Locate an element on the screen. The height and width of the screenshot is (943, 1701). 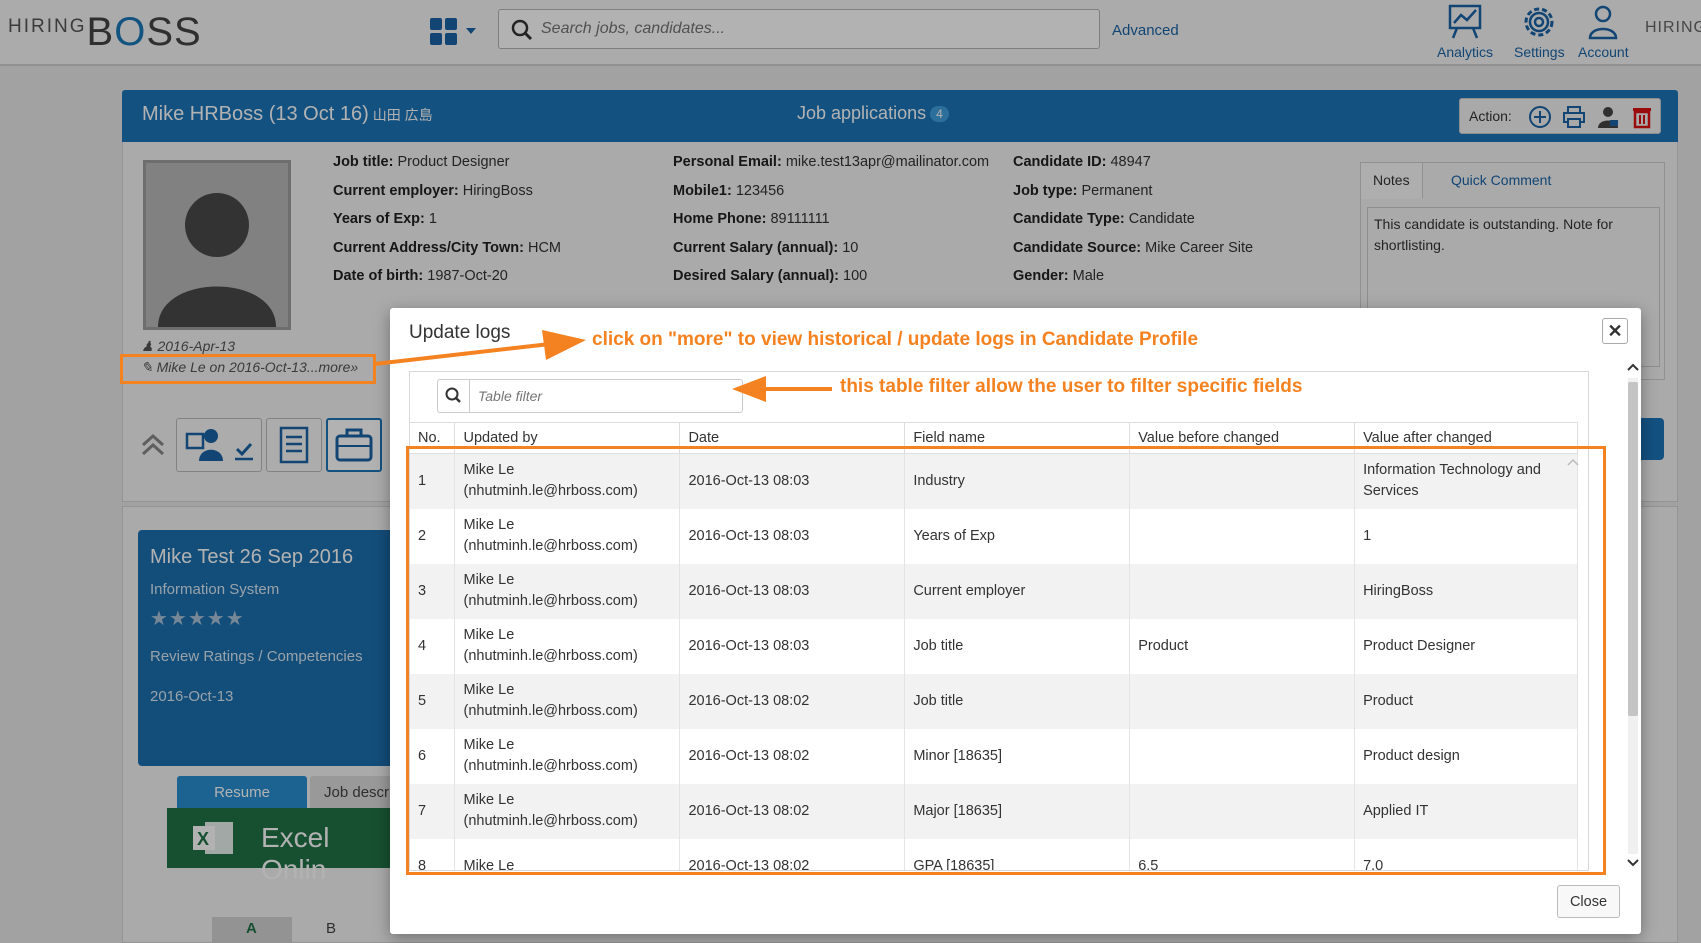
close-icon: ✕ is located at coordinates (1615, 331).